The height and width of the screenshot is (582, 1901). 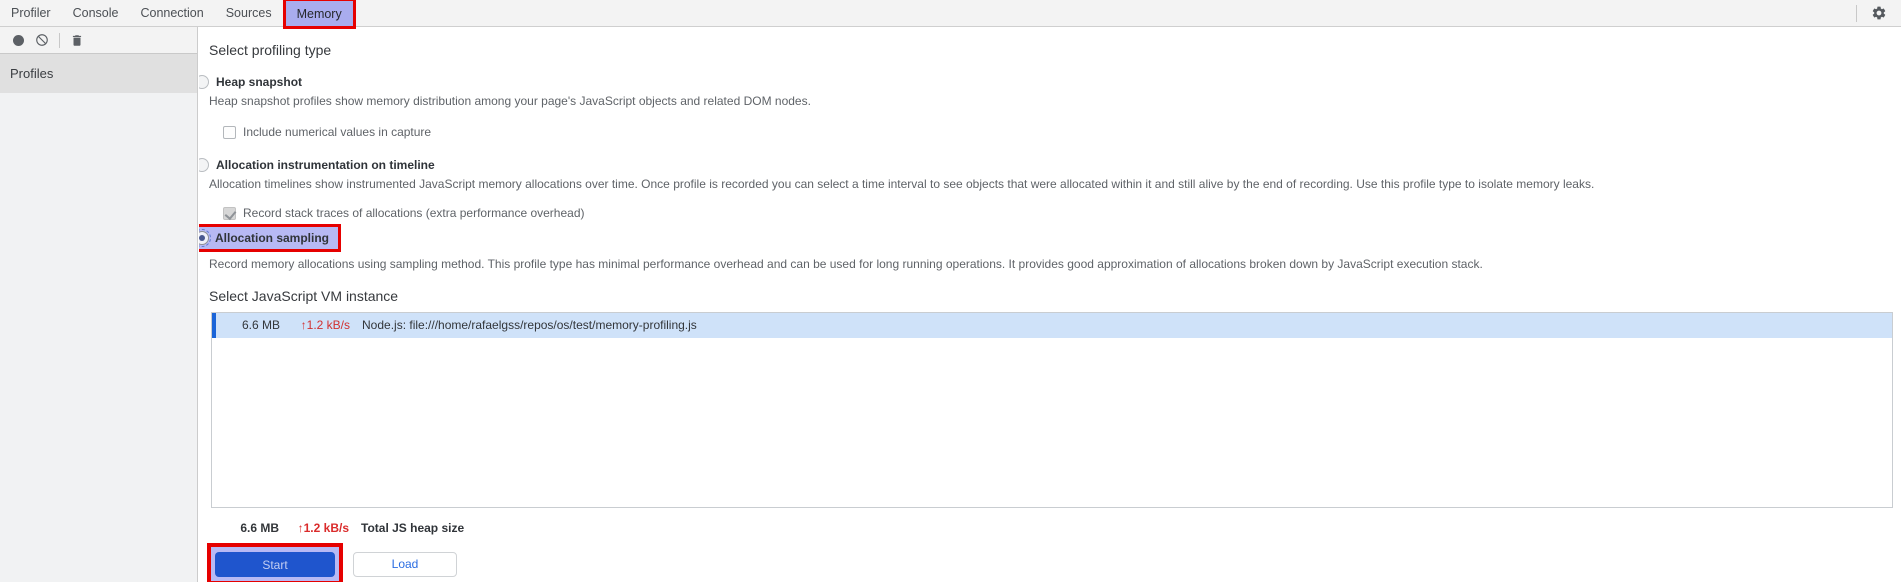 I want to click on block-icon, so click(x=42, y=40).